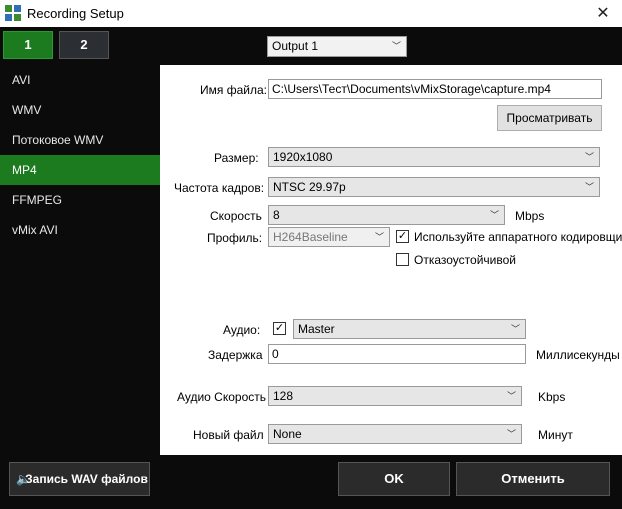  What do you see at coordinates (233, 90) in the screenshot?
I see `filename-label: Имя файла:` at bounding box center [233, 90].